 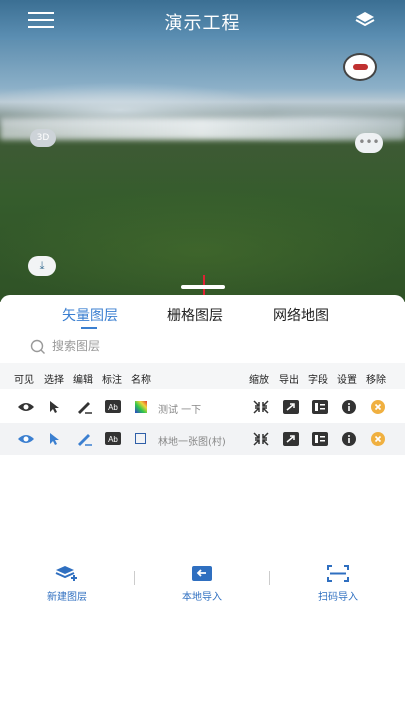 I want to click on search-icon, so click(x=37, y=346).